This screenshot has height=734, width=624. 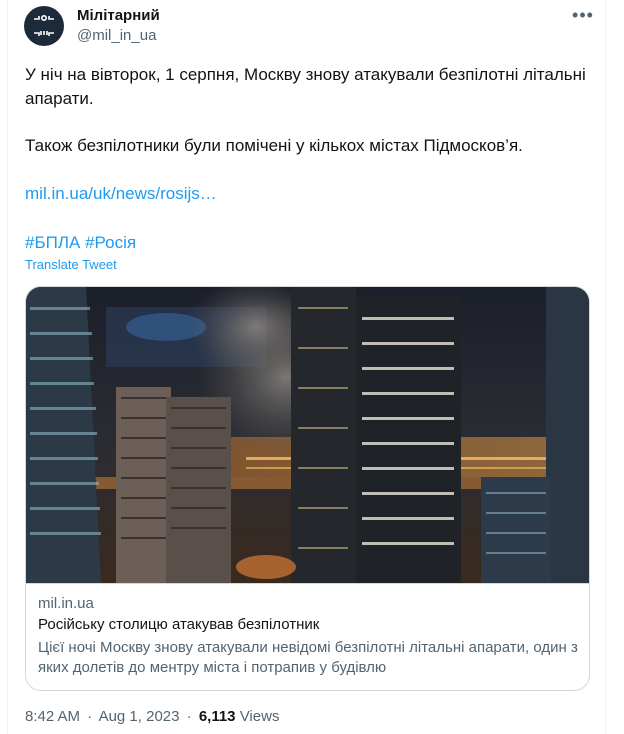 What do you see at coordinates (110, 242) in the screenshot?
I see `hashtag-russia: #Росія` at bounding box center [110, 242].